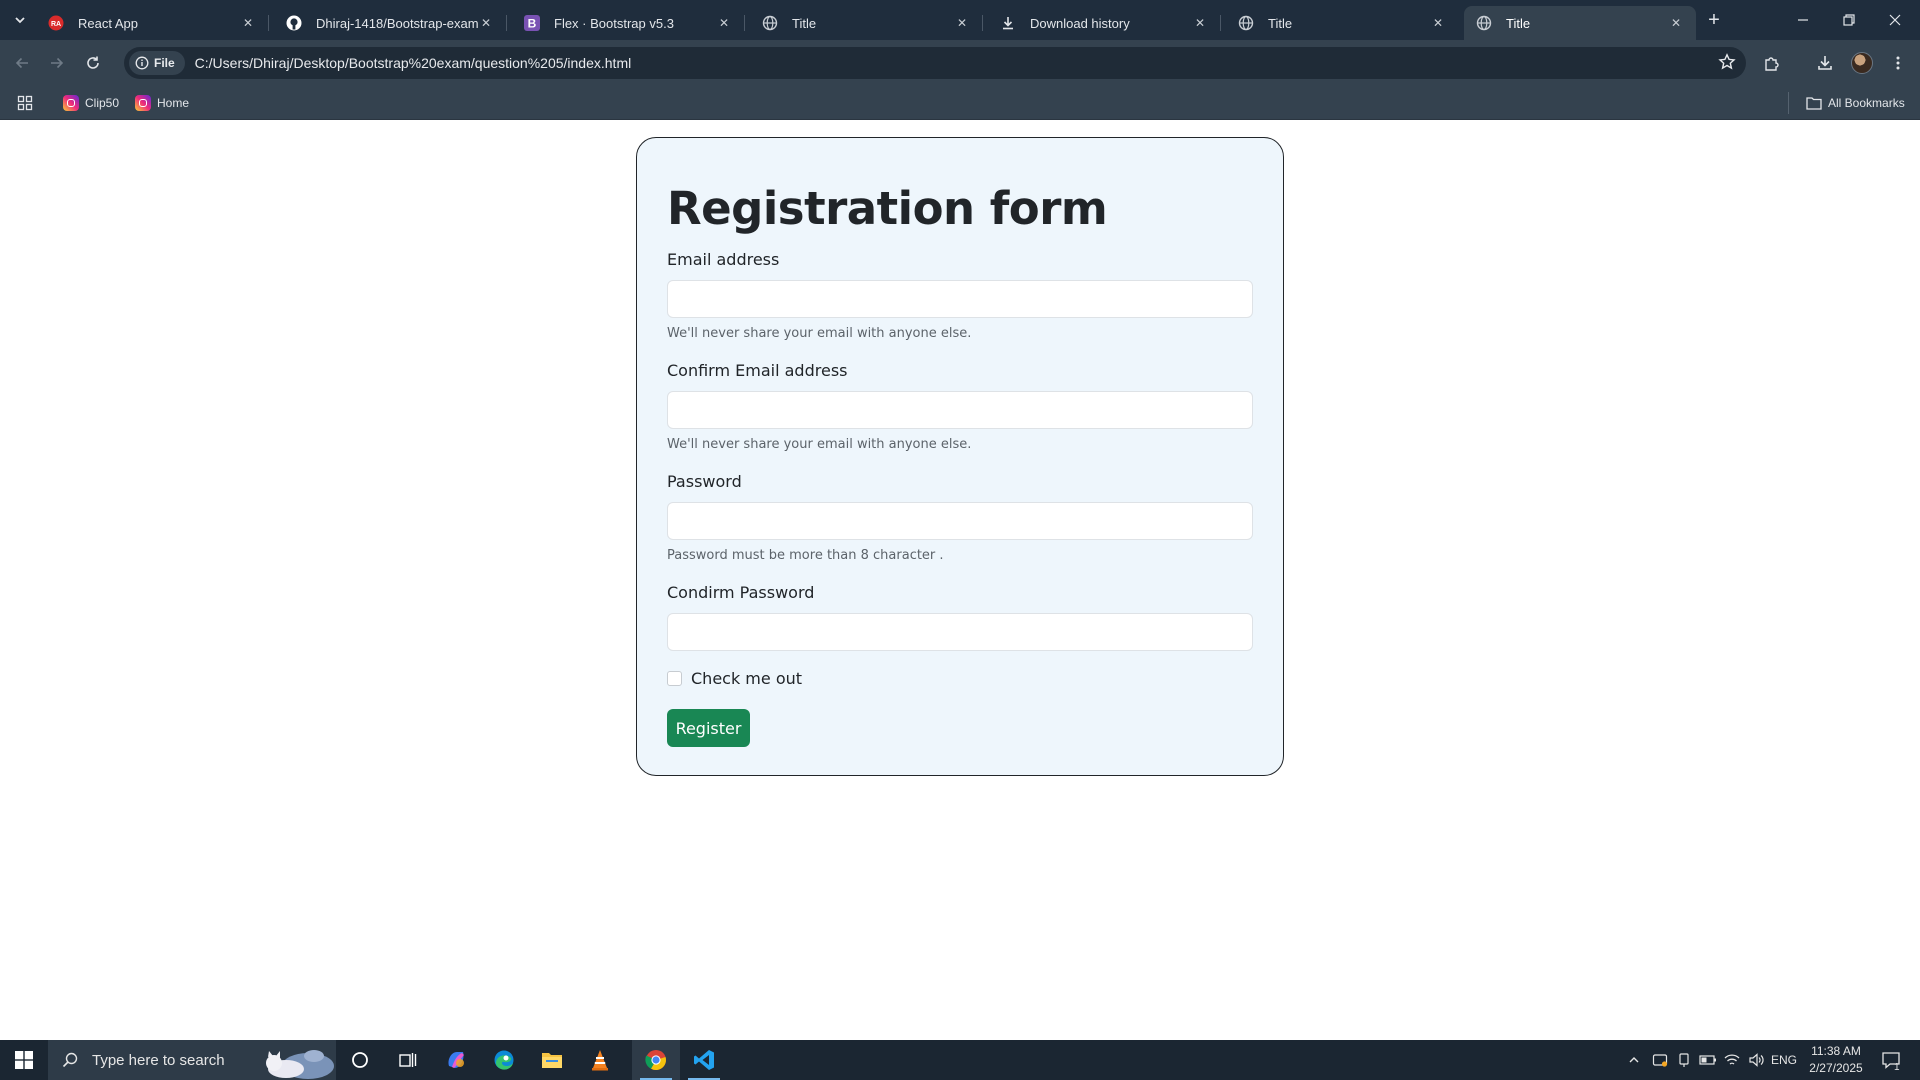 The image size is (1920, 1080). What do you see at coordinates (57, 63) in the screenshot?
I see `forward-button` at bounding box center [57, 63].